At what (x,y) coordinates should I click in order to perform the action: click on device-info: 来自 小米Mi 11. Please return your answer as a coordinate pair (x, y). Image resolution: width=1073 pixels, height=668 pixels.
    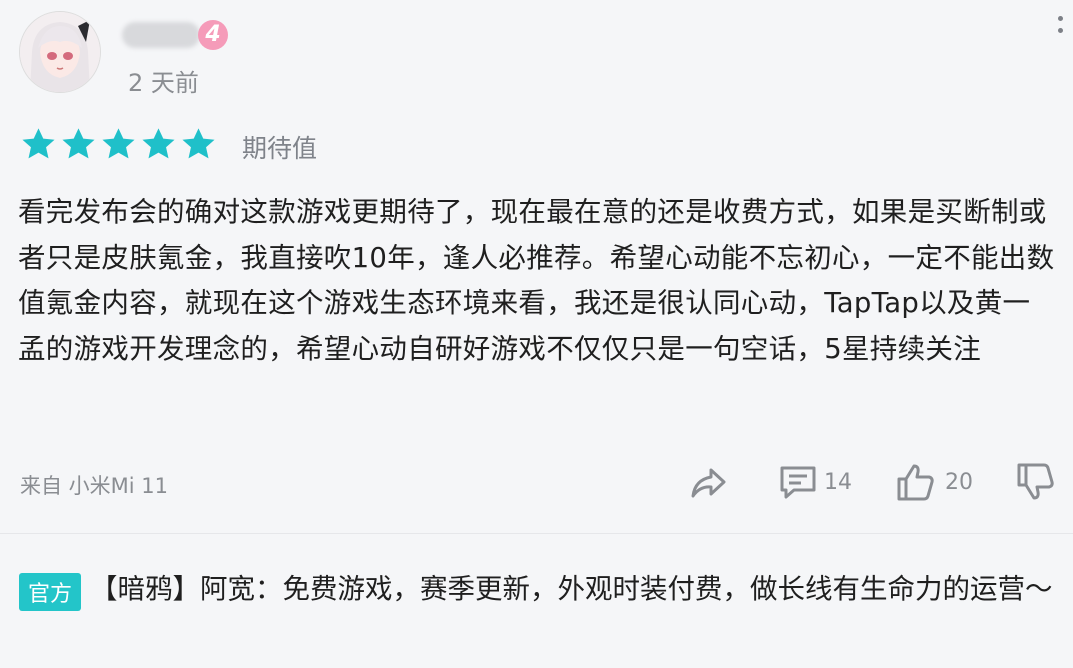
    Looking at the image, I should click on (94, 486).